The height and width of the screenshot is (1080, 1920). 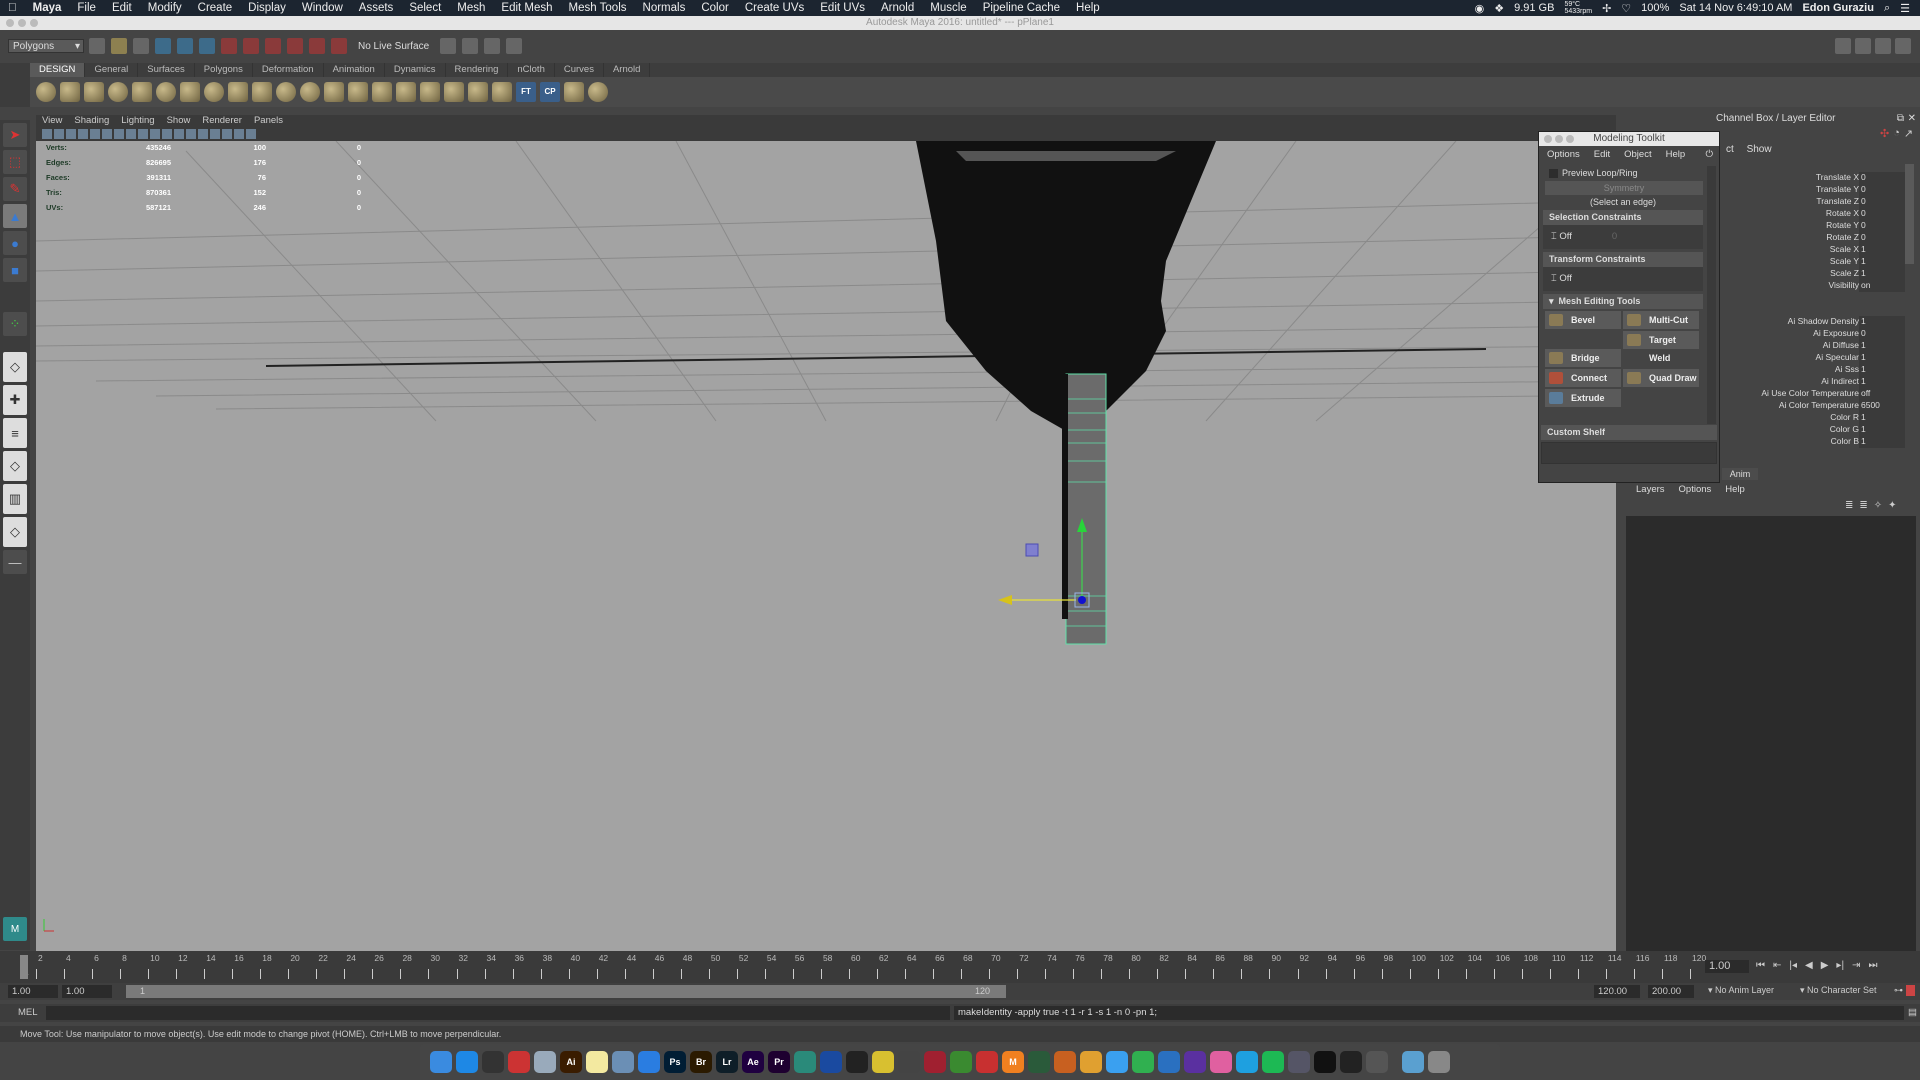 I want to click on separate-icon, so click(x=358, y=92).